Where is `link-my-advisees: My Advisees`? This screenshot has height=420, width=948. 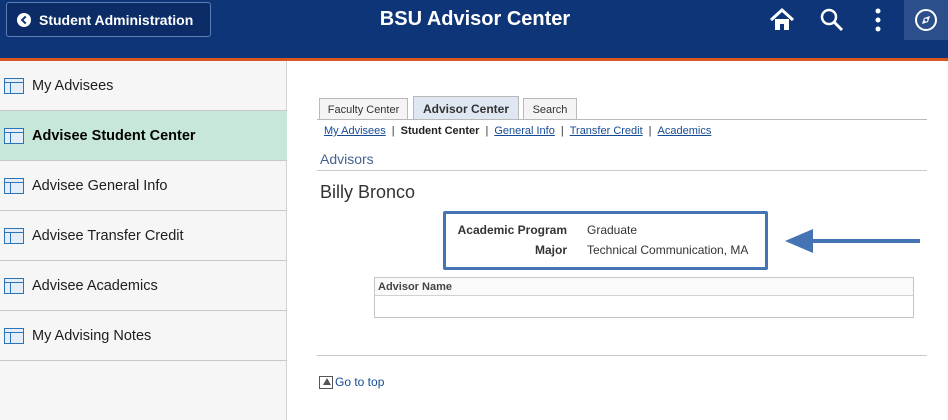 link-my-advisees: My Advisees is located at coordinates (355, 131).